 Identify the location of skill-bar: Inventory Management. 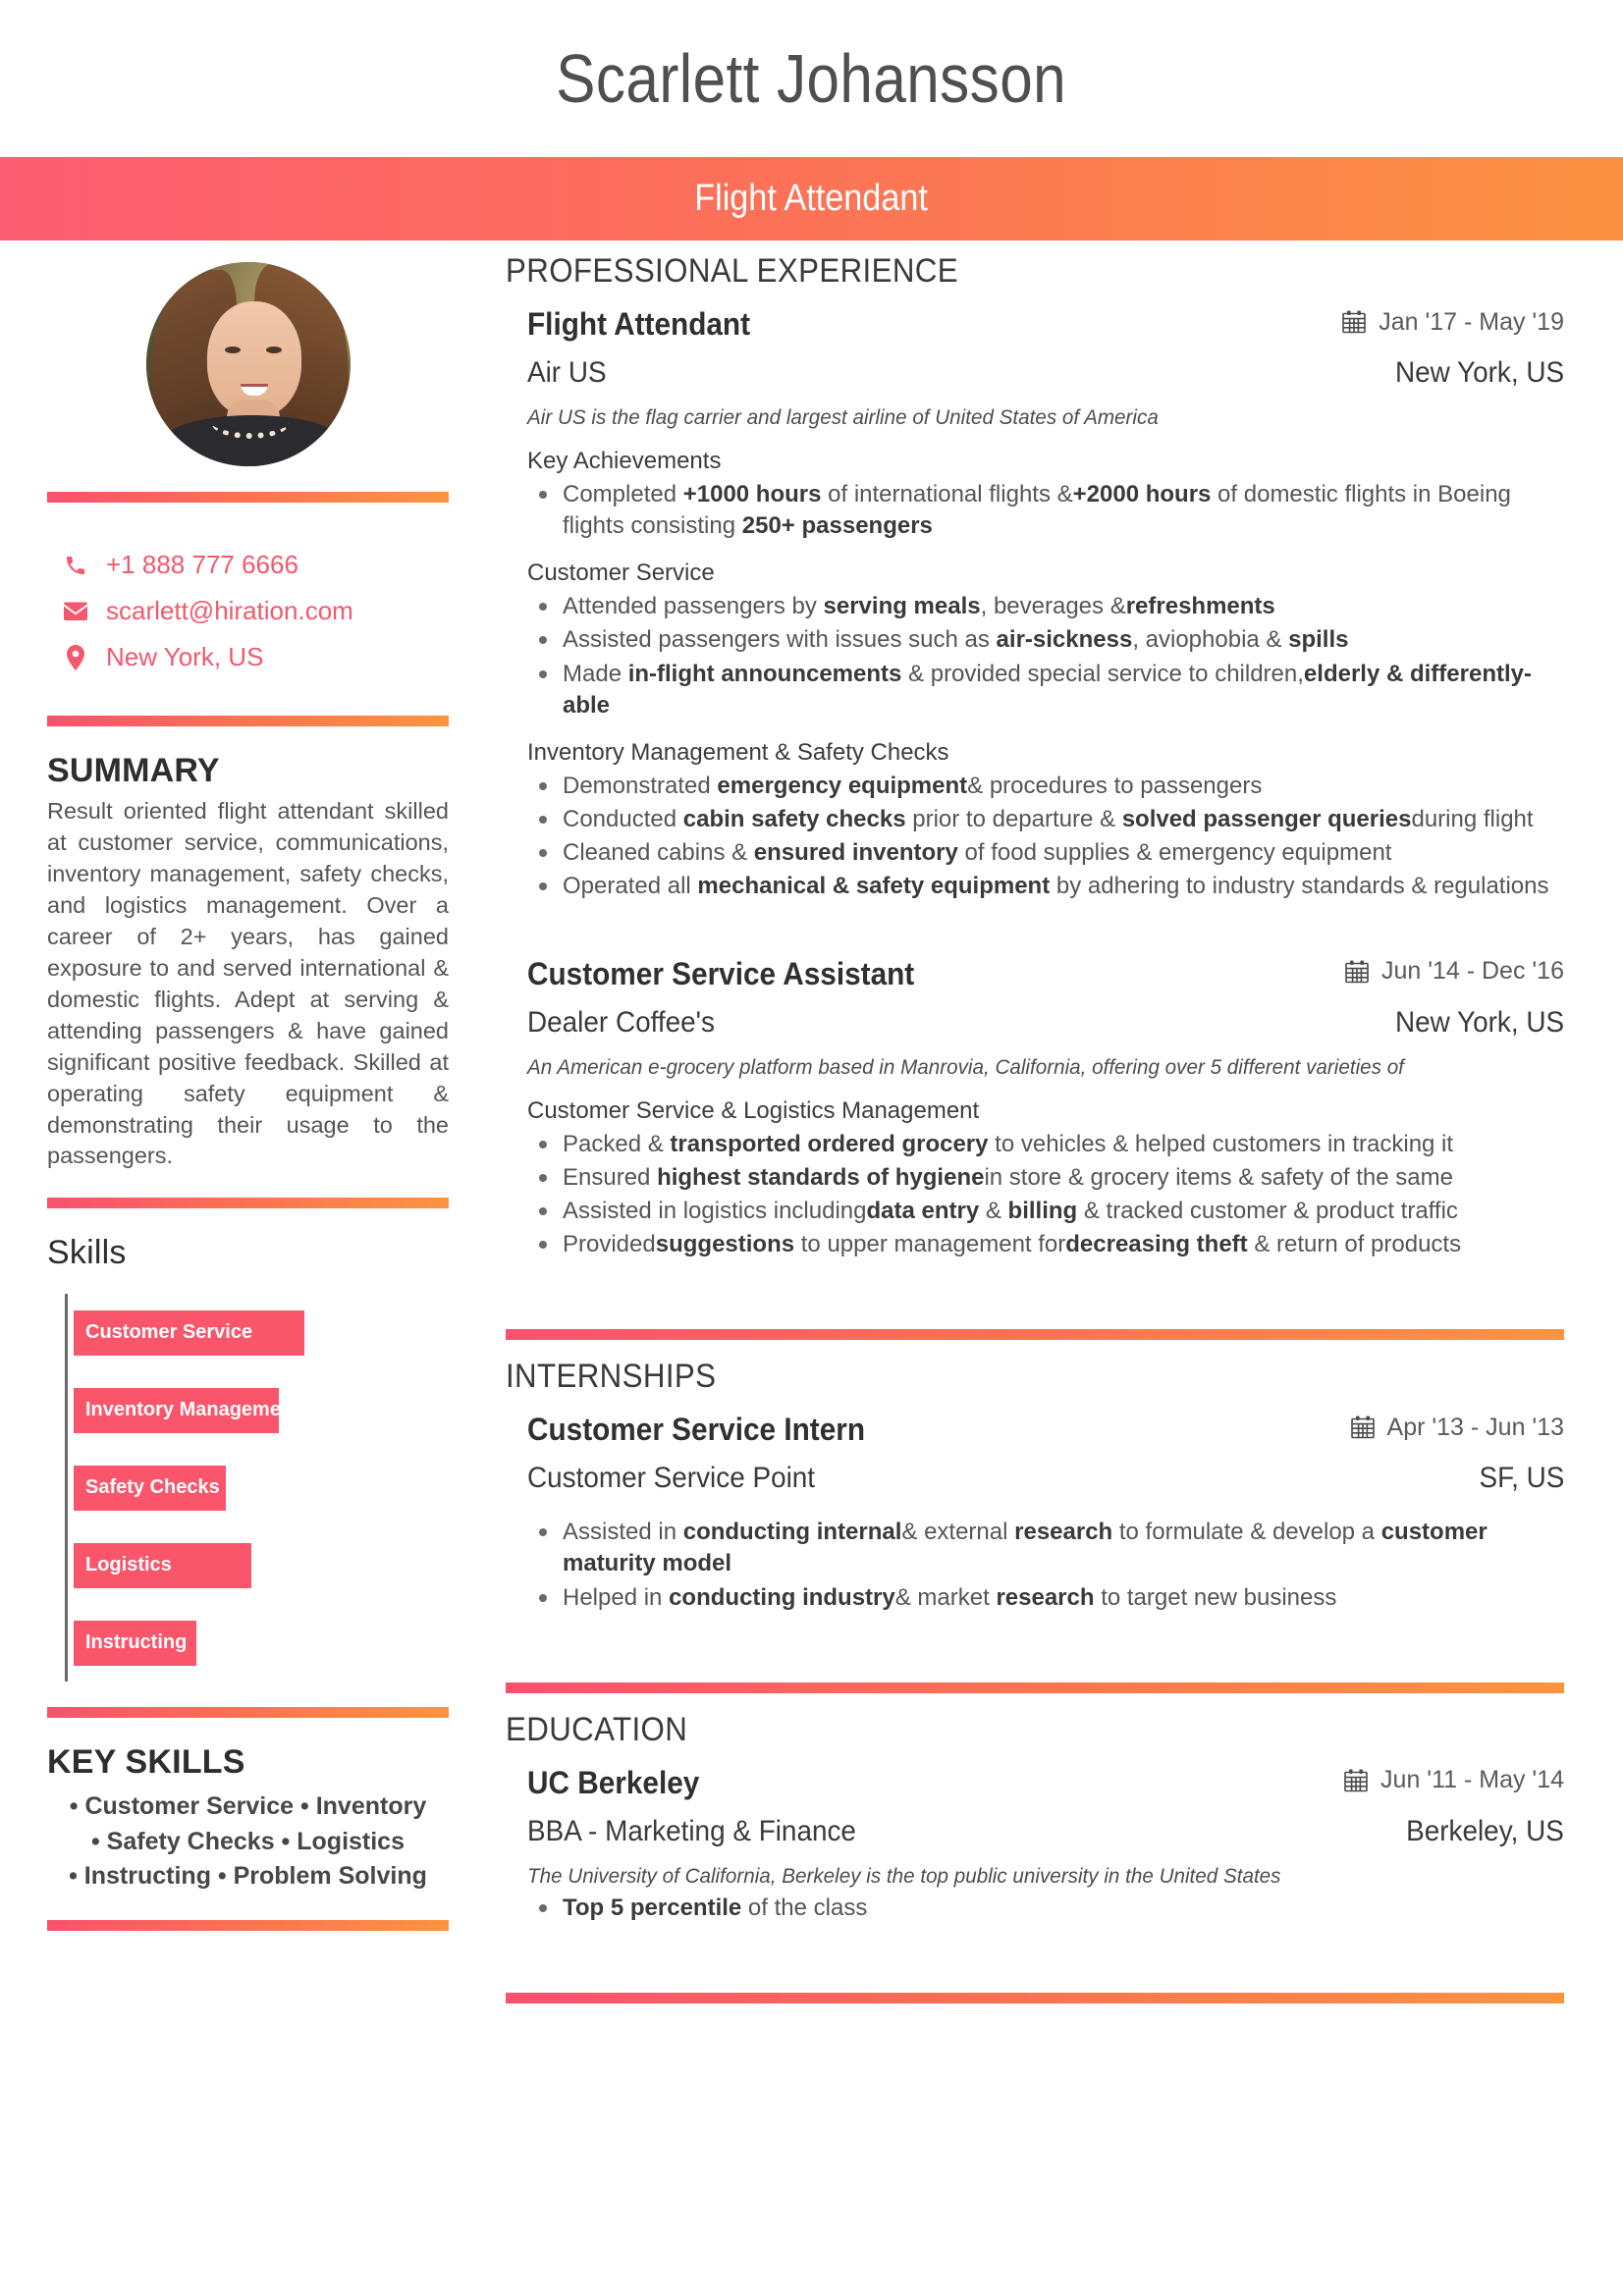
(186, 1410).